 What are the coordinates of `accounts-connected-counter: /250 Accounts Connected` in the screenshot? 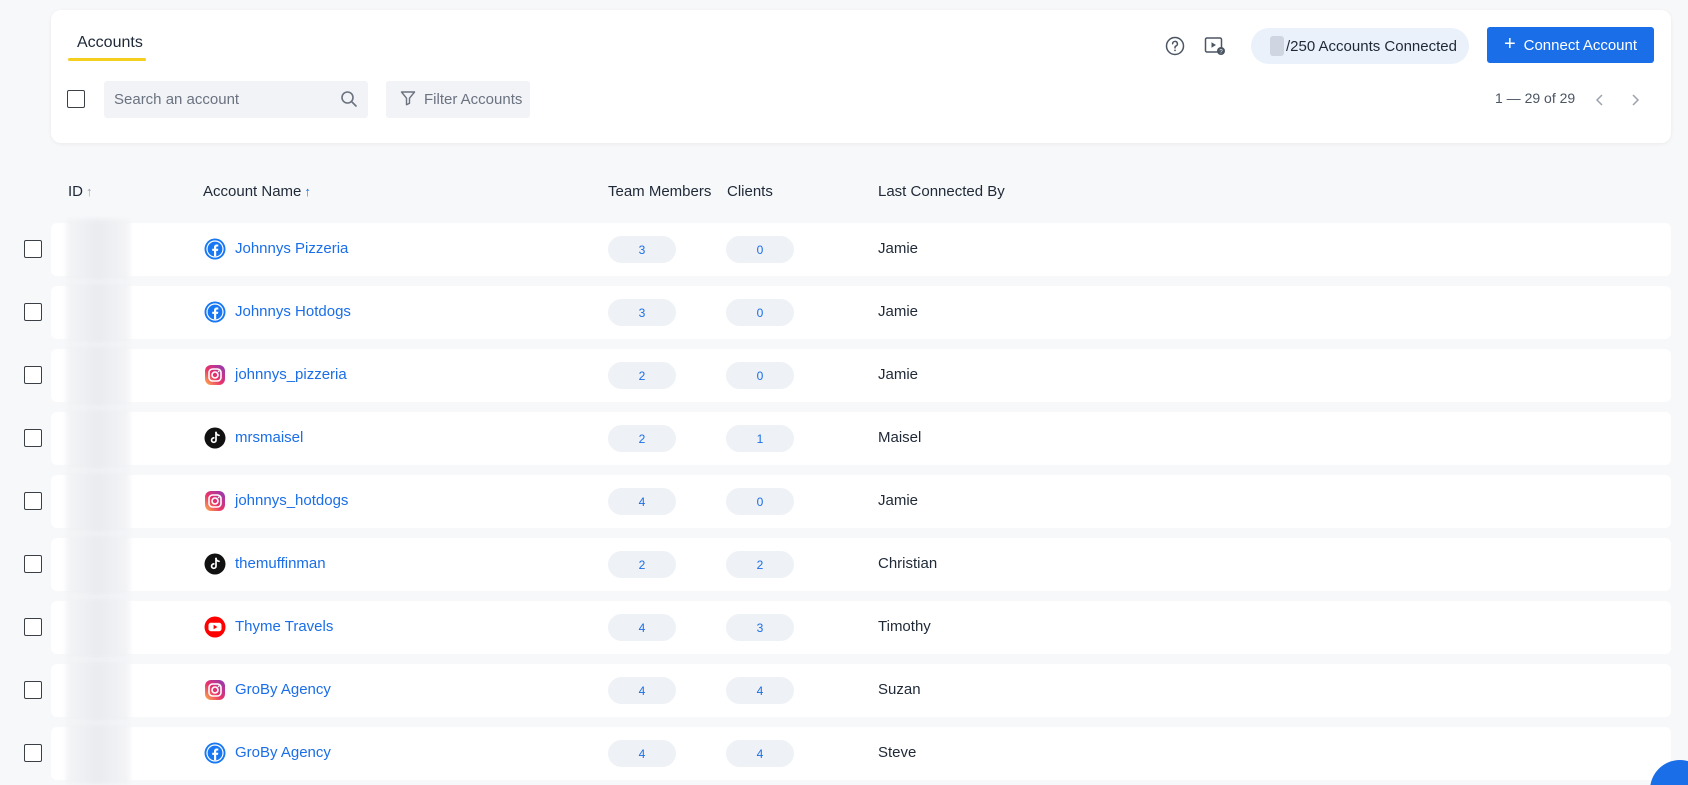 It's located at (1360, 46).